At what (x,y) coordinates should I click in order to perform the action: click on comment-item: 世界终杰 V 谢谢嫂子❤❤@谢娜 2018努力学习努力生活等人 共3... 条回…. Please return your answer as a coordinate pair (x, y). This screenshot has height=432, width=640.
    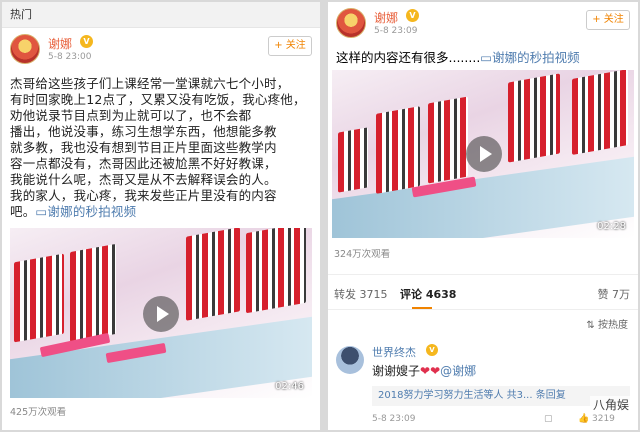
    Looking at the image, I should click on (483, 384).